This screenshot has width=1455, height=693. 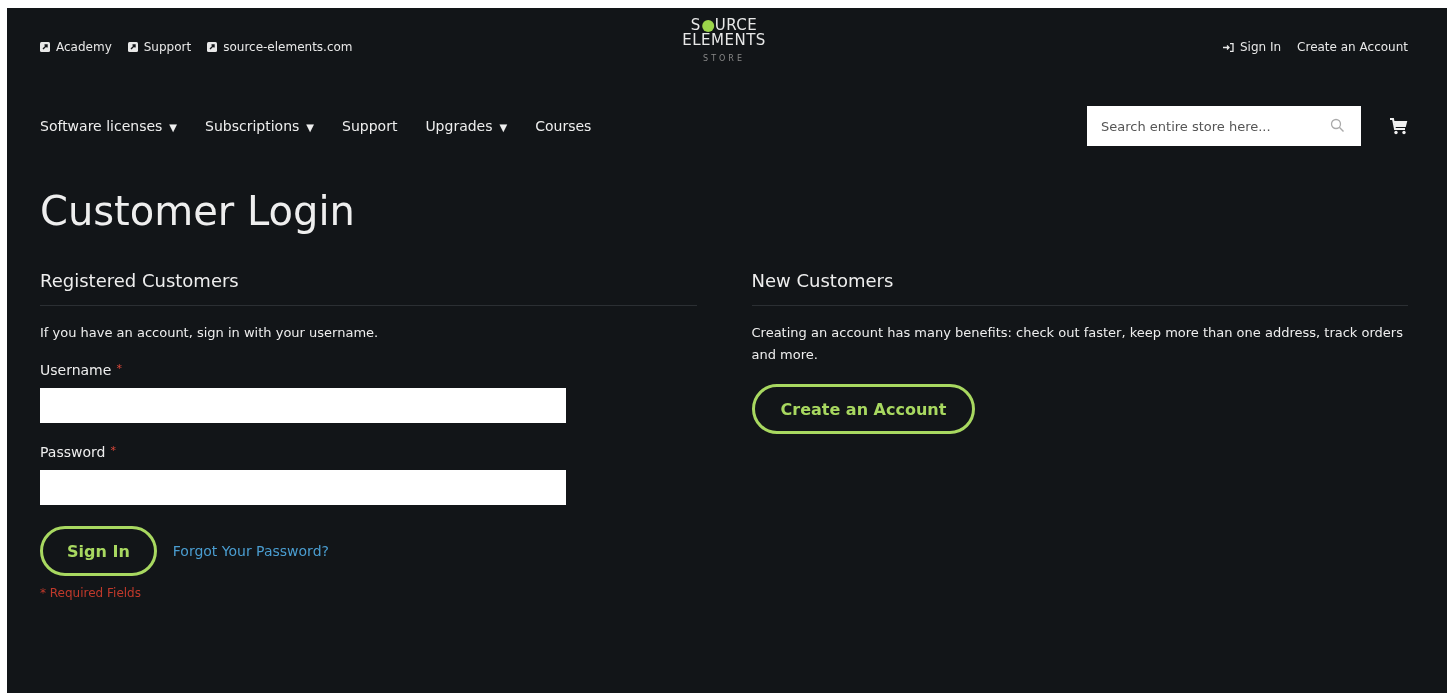 What do you see at coordinates (1077, 344) in the screenshot?
I see `benefits-text: Creating an account has many benefits: check out faster, keep more than one address, track orders and more.` at bounding box center [1077, 344].